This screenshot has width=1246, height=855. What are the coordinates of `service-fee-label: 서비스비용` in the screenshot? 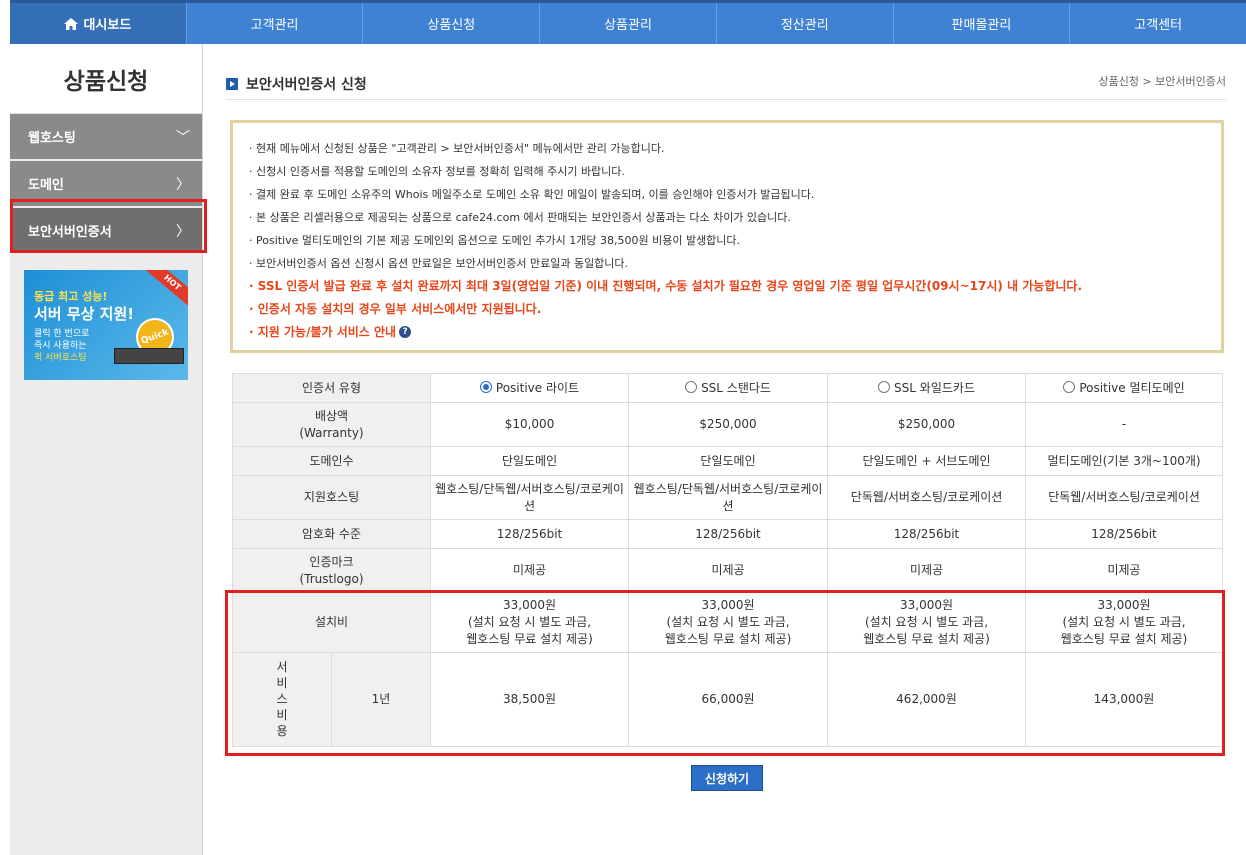 It's located at (282, 699).